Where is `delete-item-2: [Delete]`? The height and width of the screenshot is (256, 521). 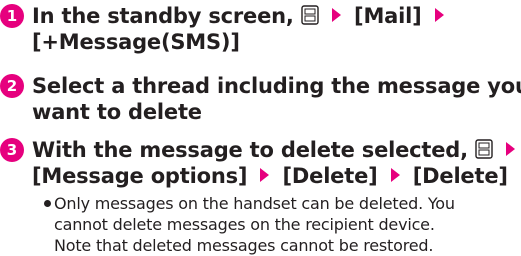
delete-item-2: [Delete] is located at coordinates (460, 176).